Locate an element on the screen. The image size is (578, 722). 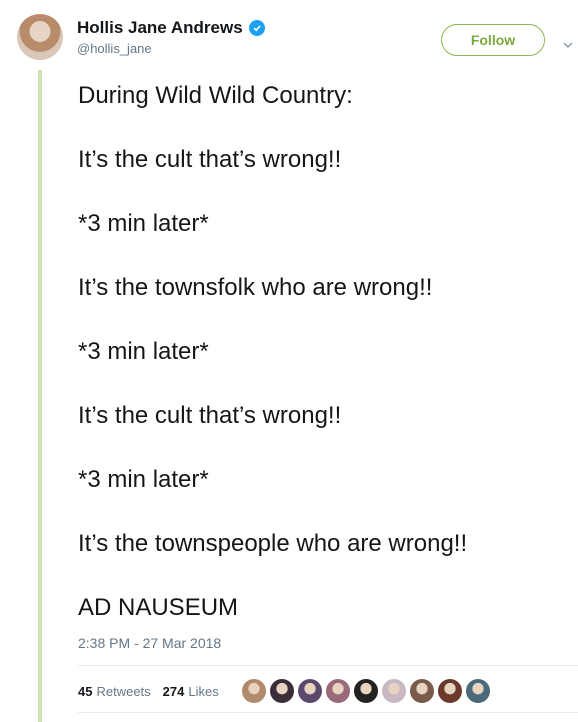
tweet-line: It’s the townspeople who are wrong!! is located at coordinates (273, 543).